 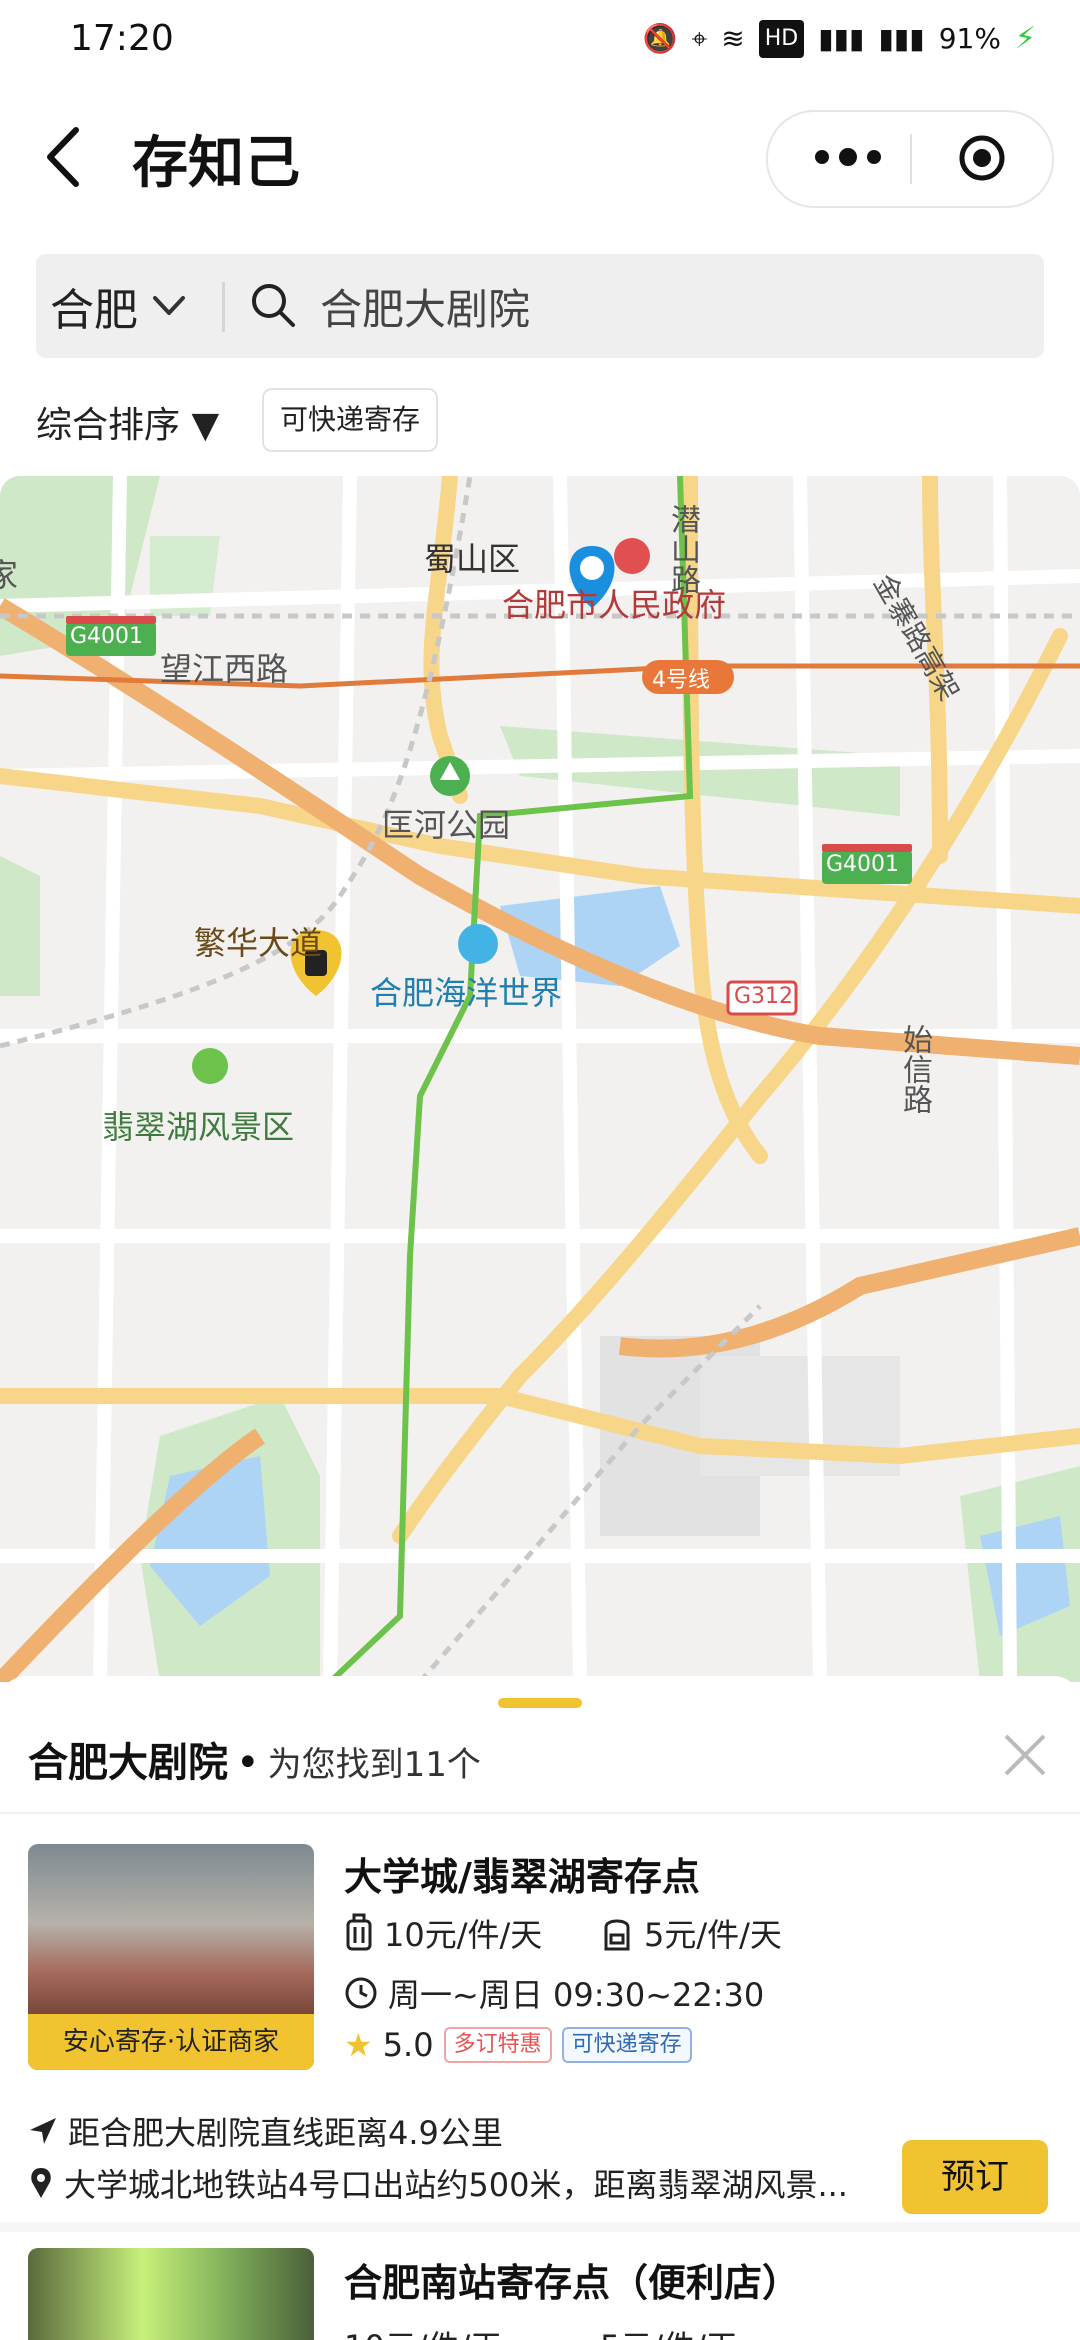 I want to click on filter-bar: 综合排序 ▼ 可快递寄存, so click(x=540, y=422).